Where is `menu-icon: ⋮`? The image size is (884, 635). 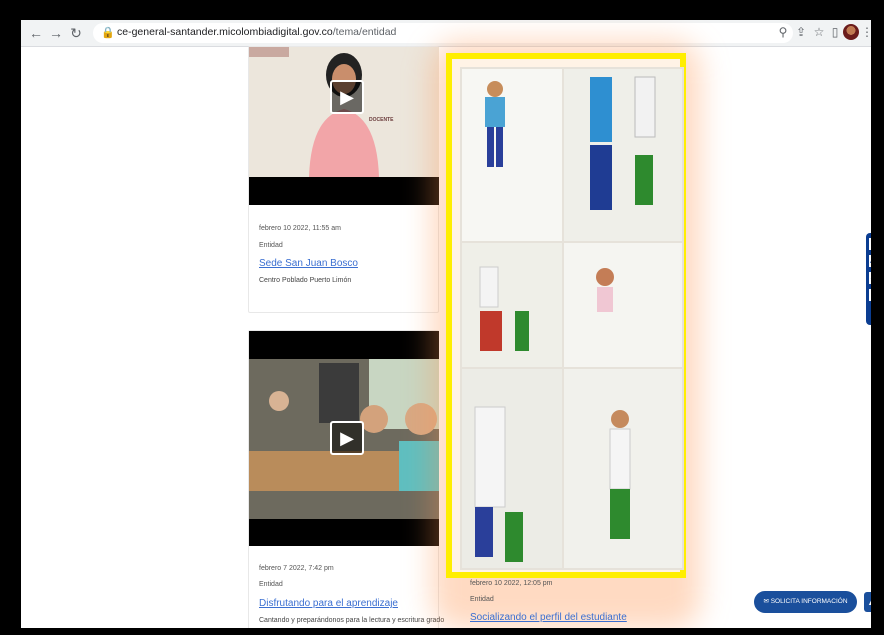 menu-icon: ⋮ is located at coordinates (865, 32).